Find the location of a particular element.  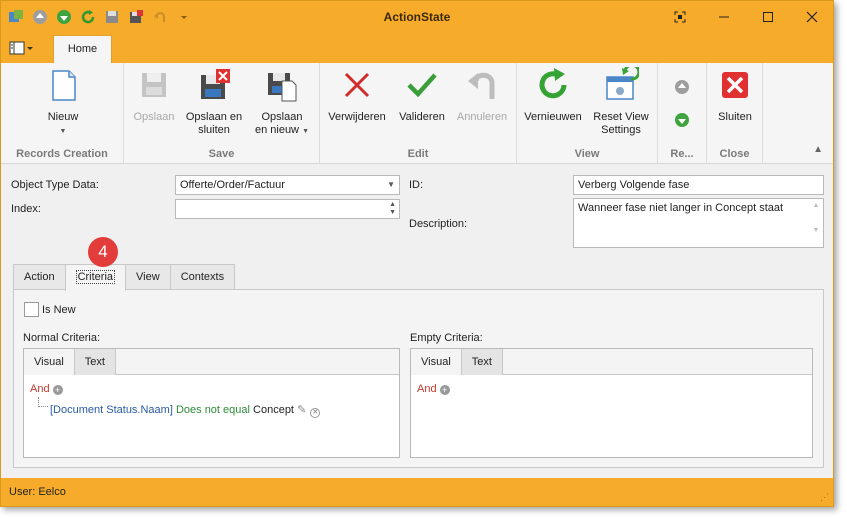

tab-criteria-label: Criteria is located at coordinates (95, 277).